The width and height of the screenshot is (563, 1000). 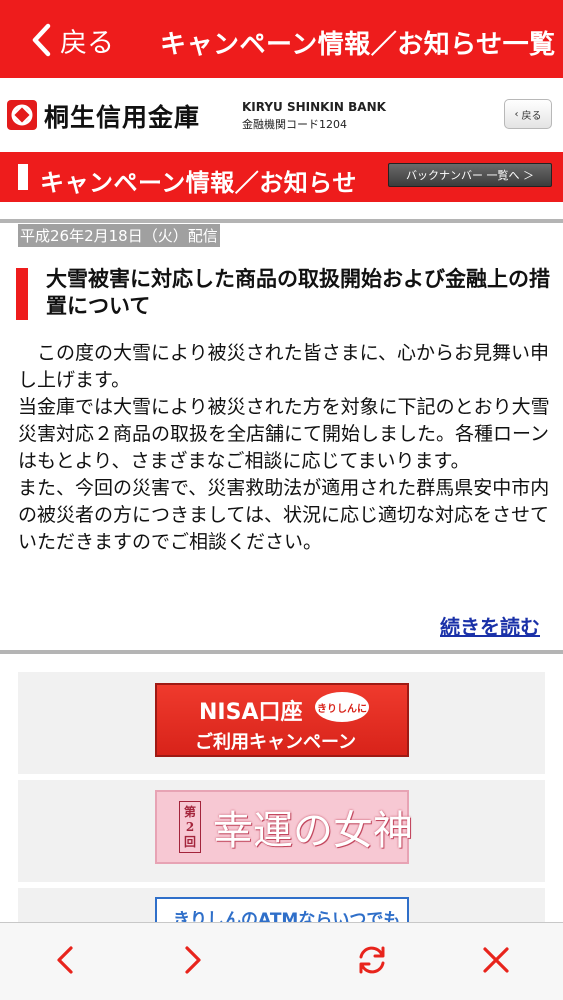 I want to click on lucky-goddess-banner: 第 2 回 幸運の女神, so click(x=284, y=827).